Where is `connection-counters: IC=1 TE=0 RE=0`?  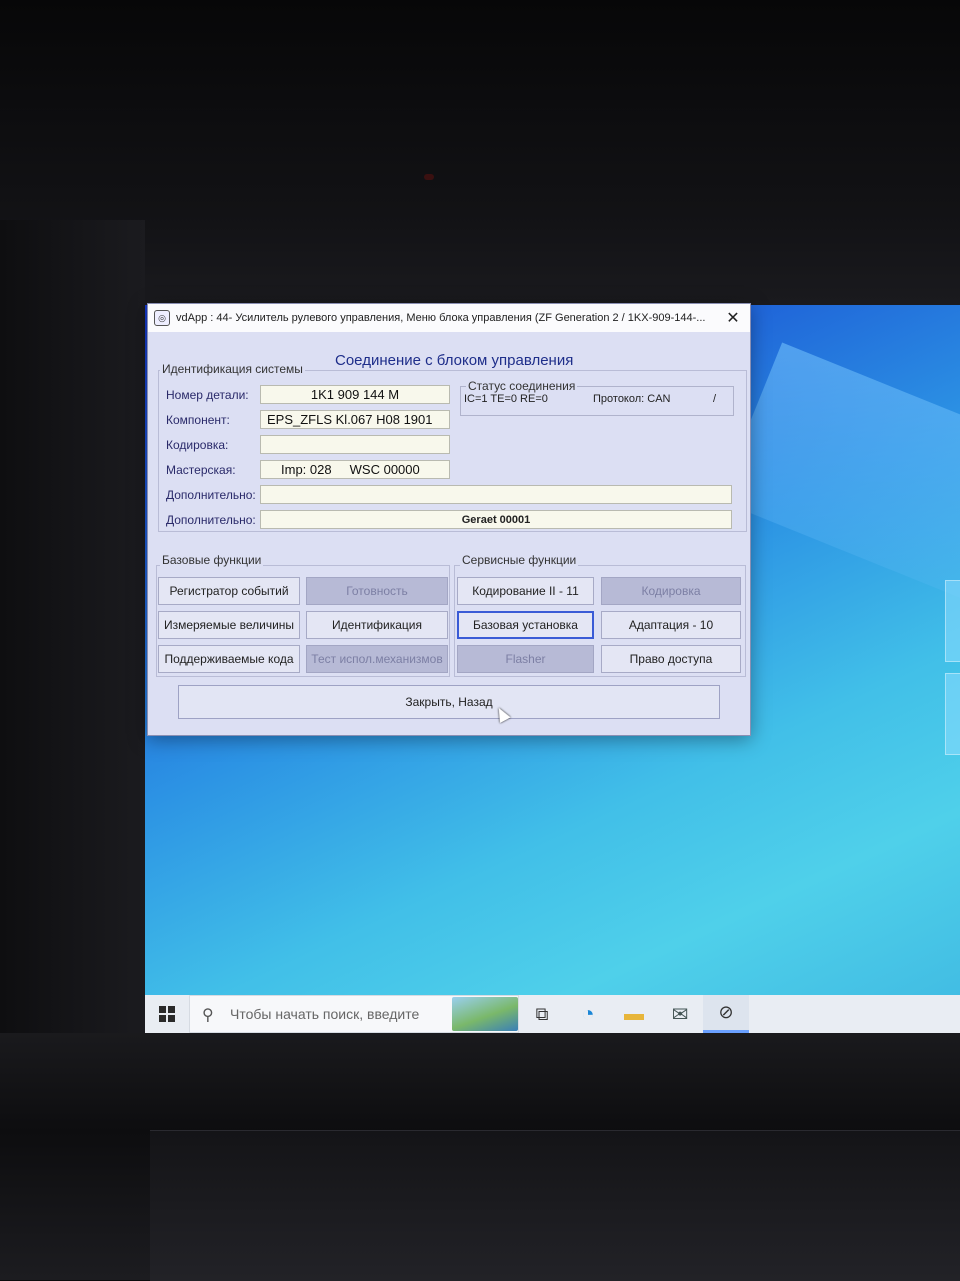
connection-counters: IC=1 TE=0 RE=0 is located at coordinates (506, 399).